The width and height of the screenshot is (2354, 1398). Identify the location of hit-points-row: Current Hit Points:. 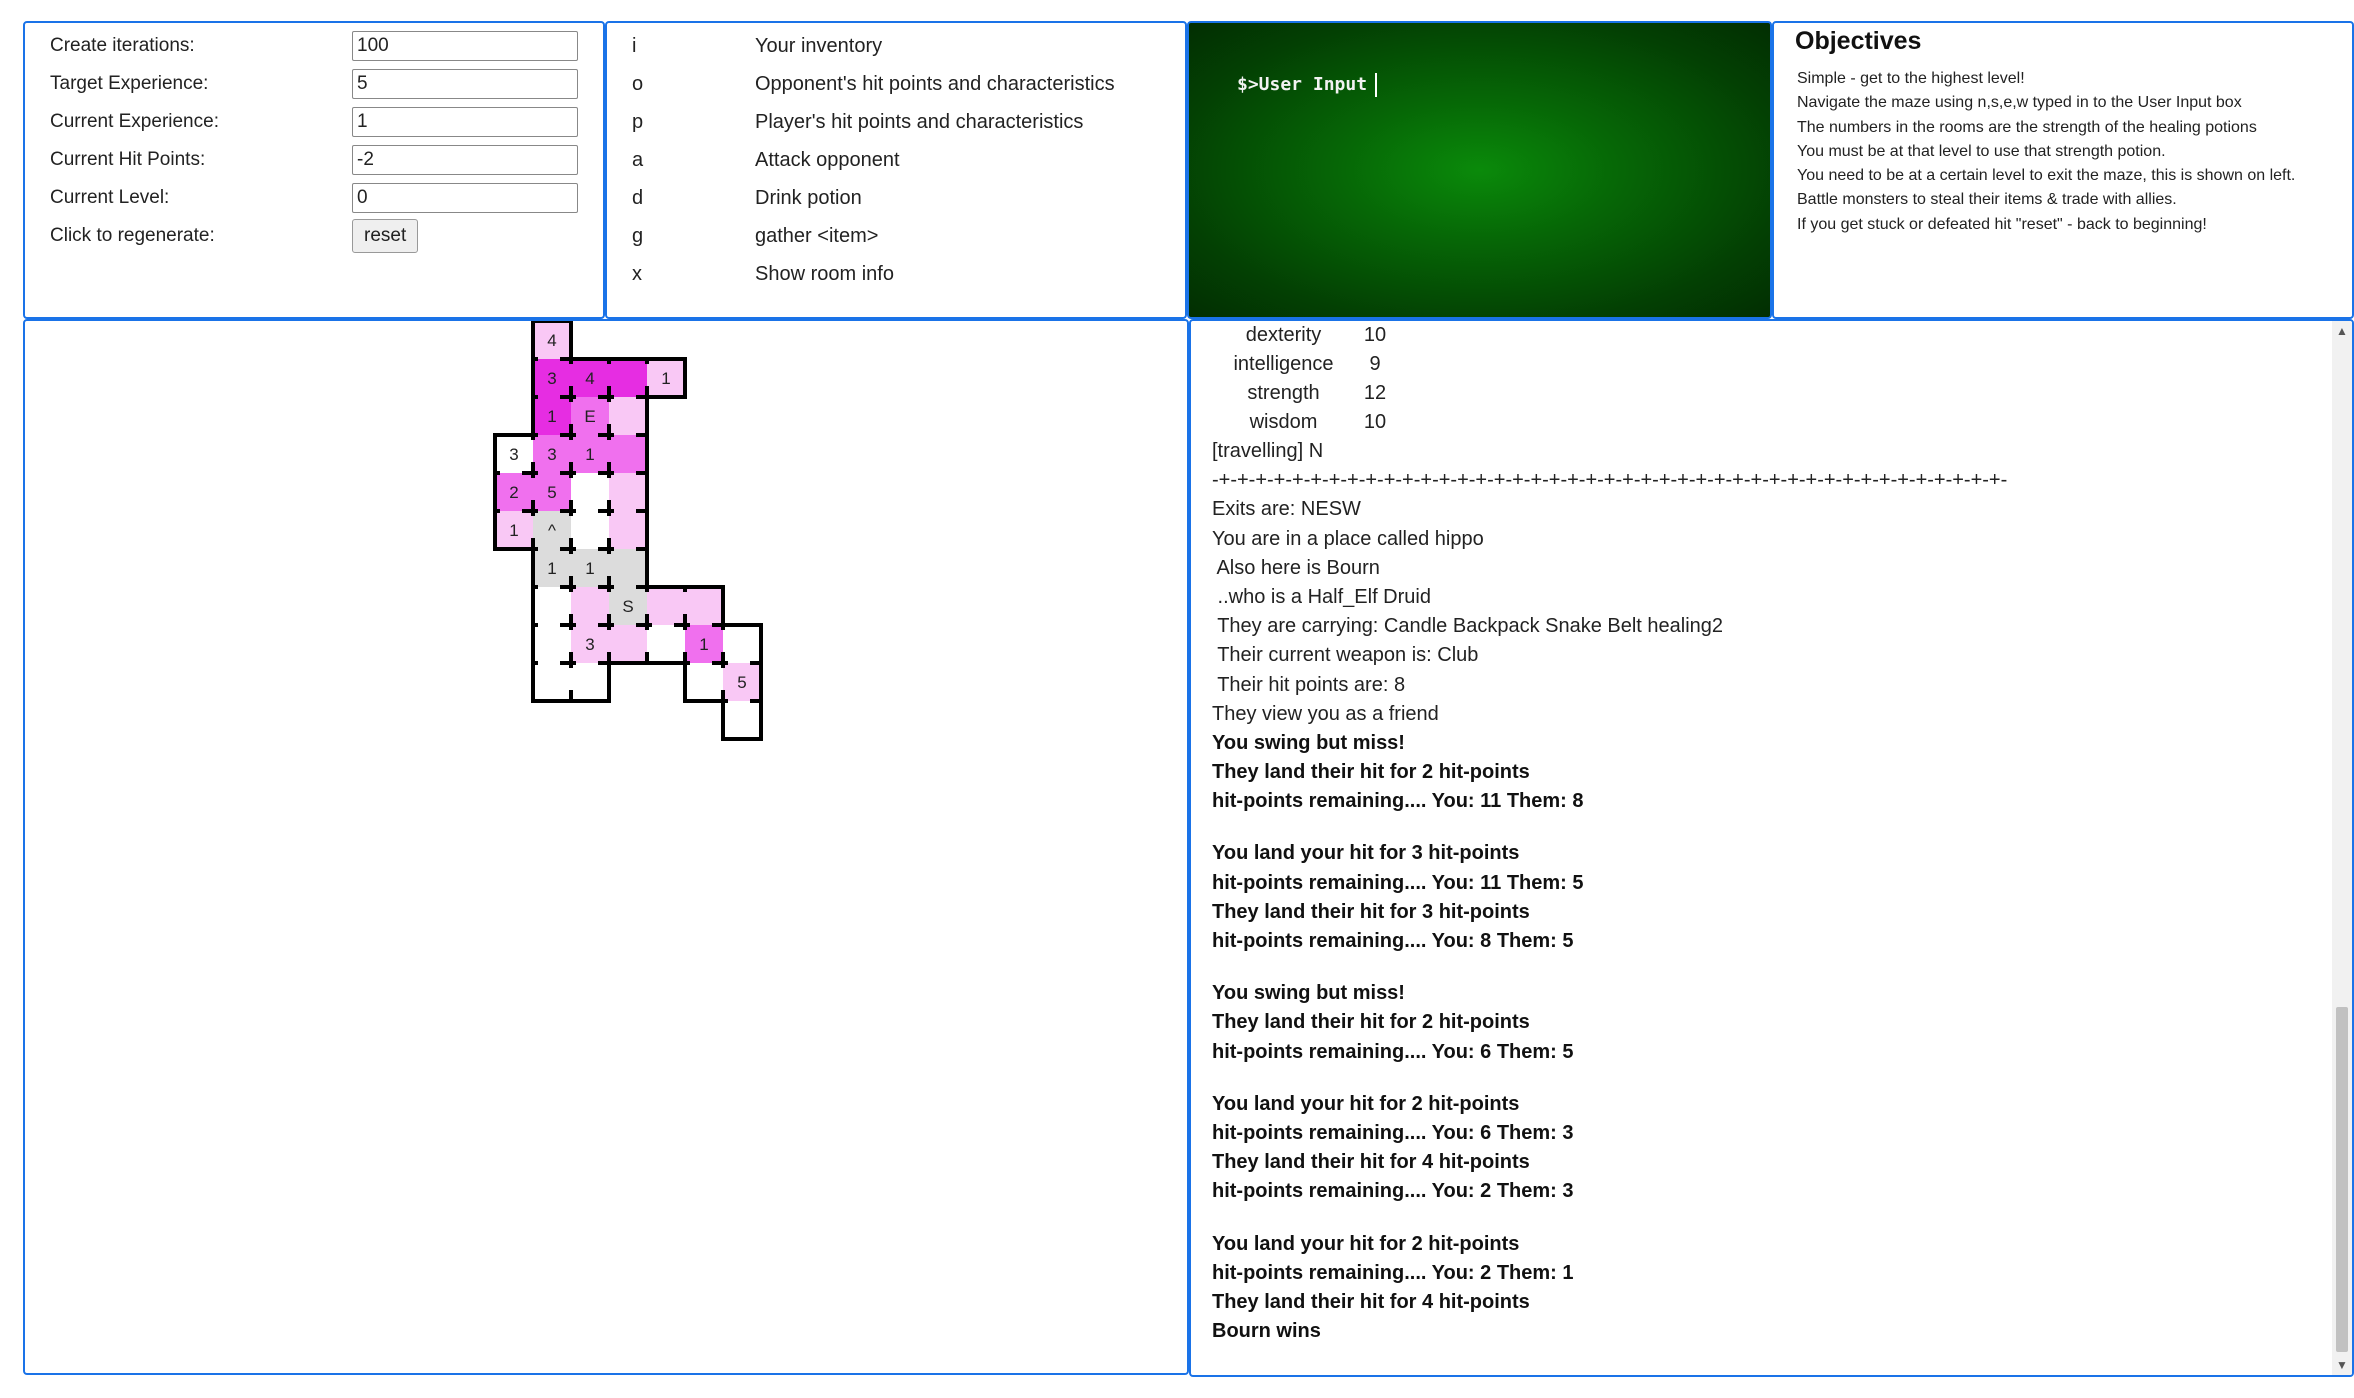
(314, 160).